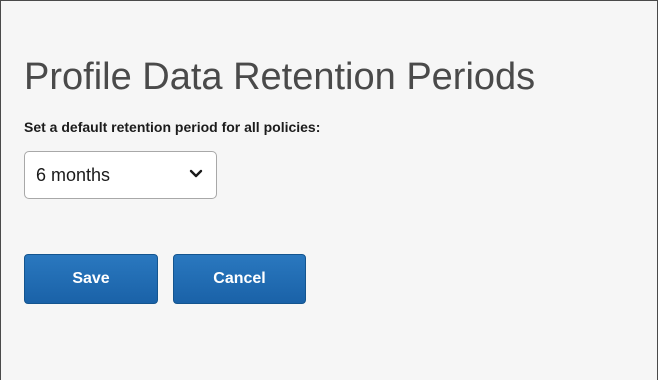  Describe the element at coordinates (91, 279) in the screenshot. I see `save-button: Save` at that location.